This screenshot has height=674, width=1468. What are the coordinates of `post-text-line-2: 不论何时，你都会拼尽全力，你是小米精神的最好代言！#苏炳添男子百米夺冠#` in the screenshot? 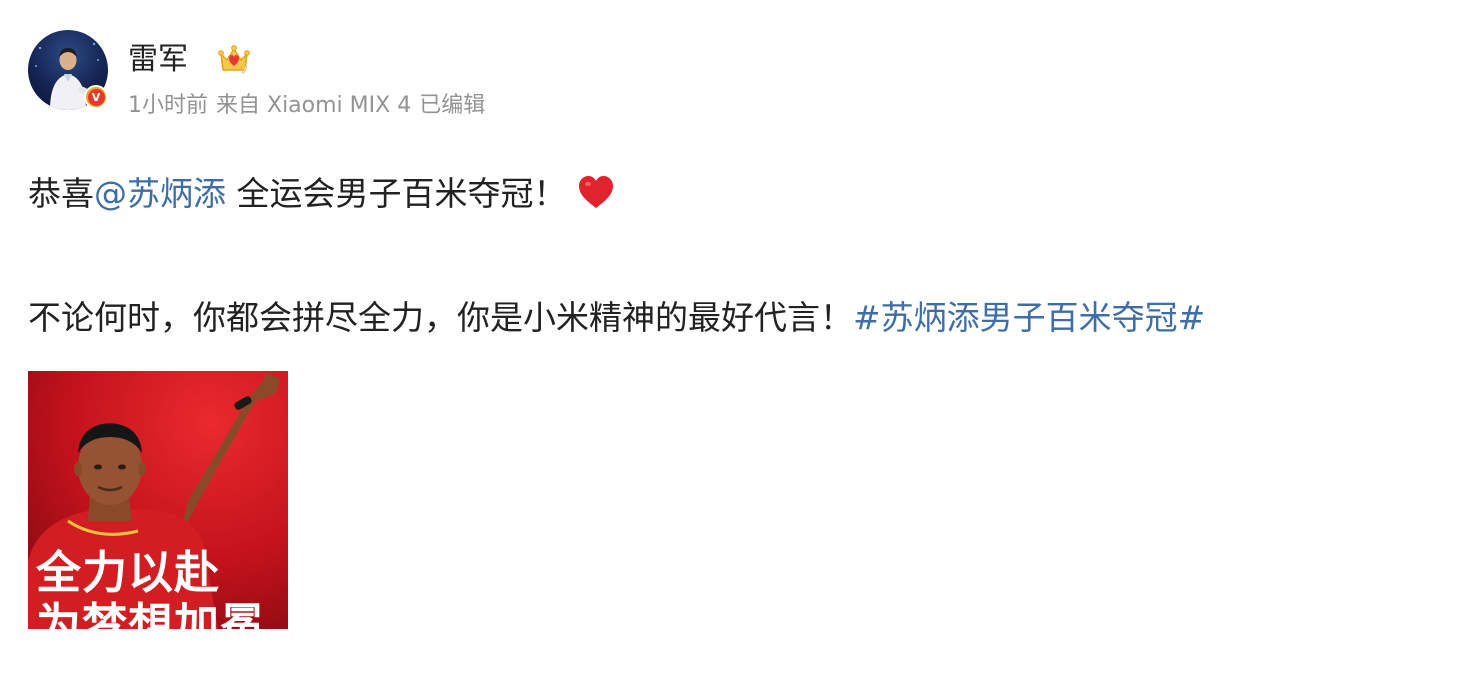 It's located at (616, 318).